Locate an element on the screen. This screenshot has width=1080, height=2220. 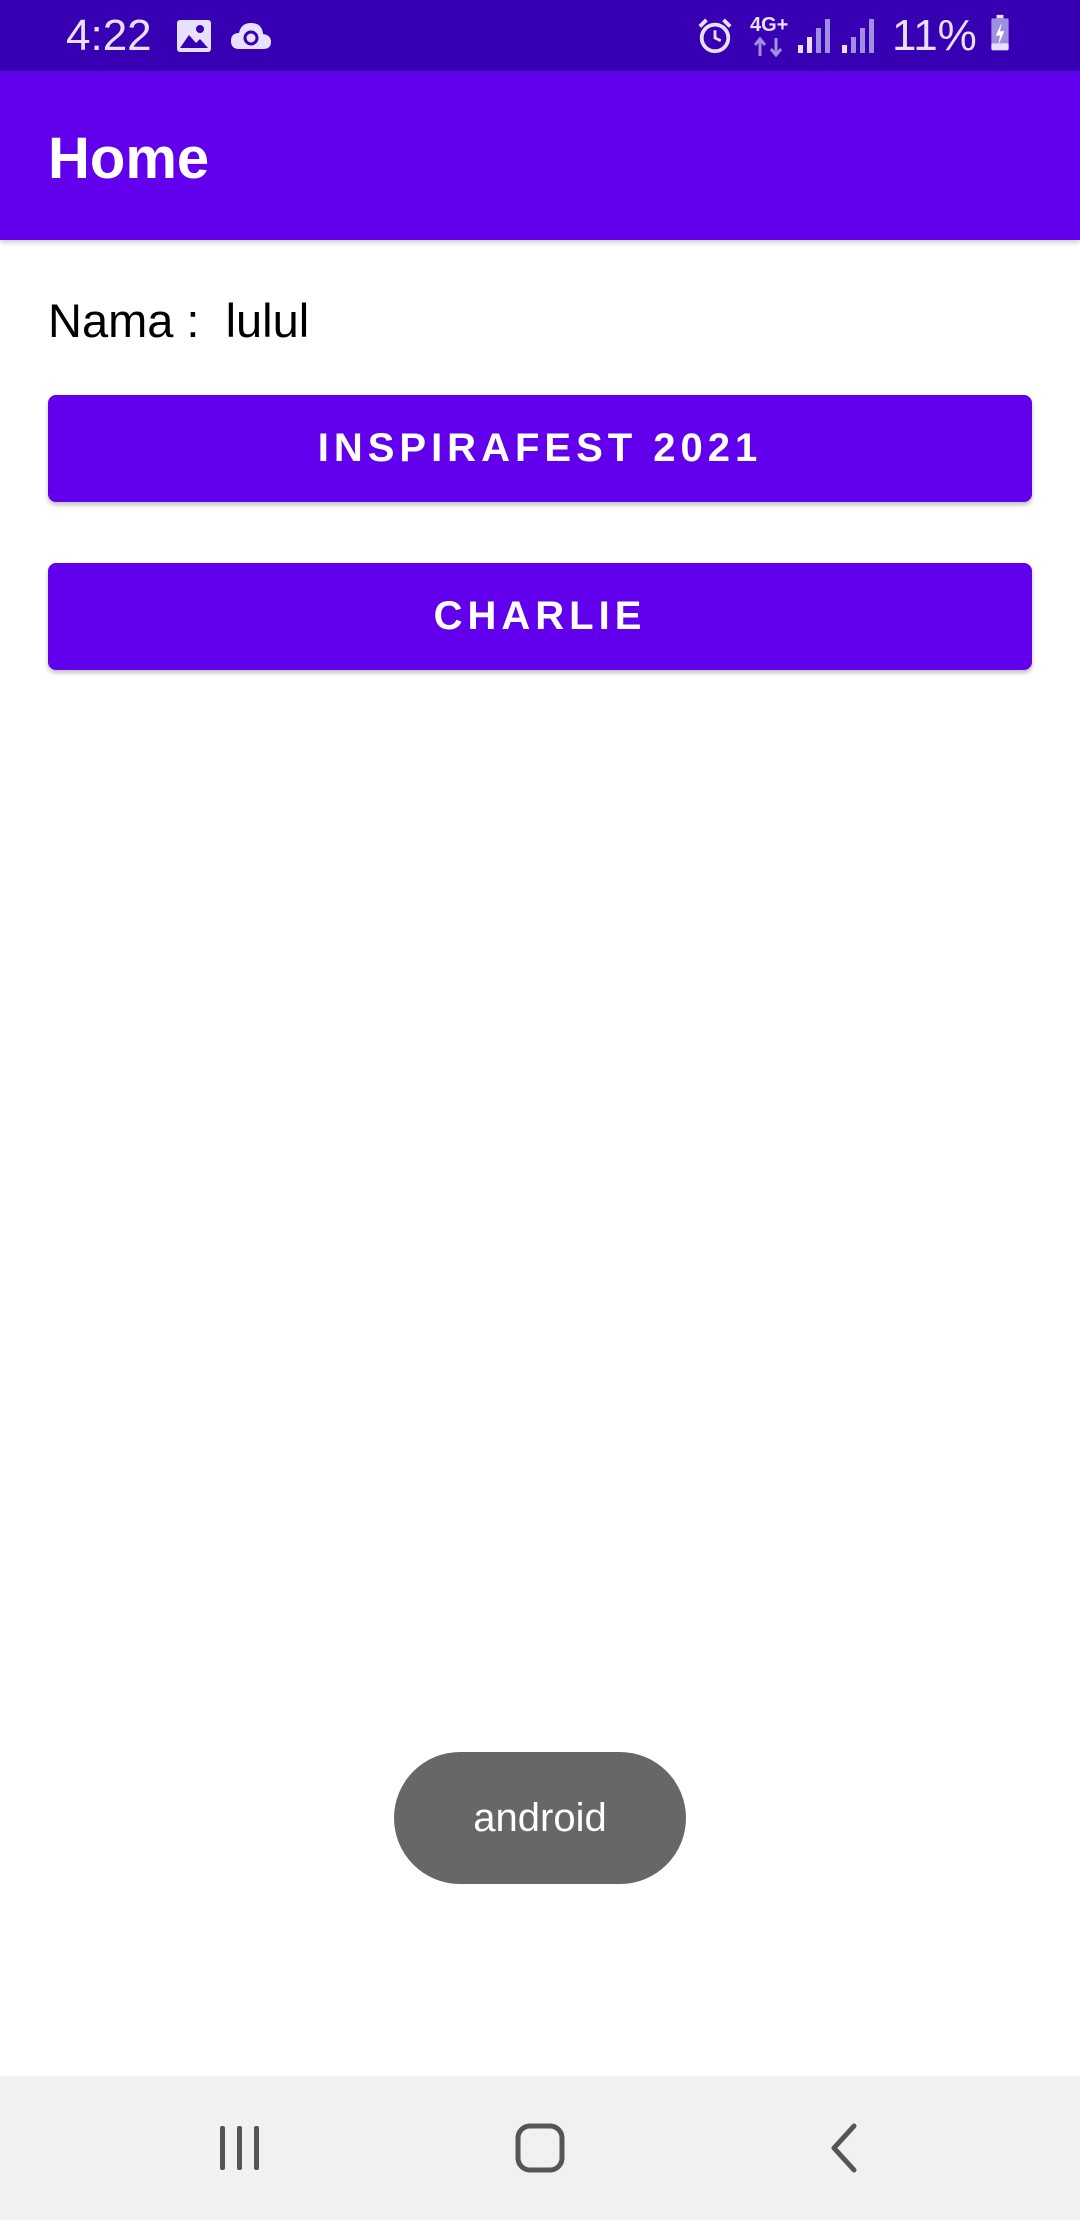
battery-charging-icon is located at coordinates (1000, 32).